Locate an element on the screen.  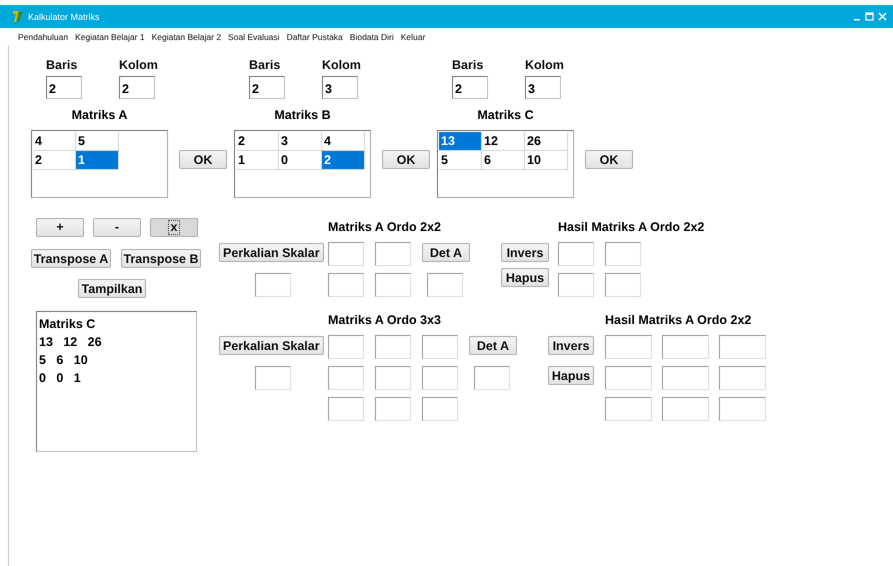
operation-button: - is located at coordinates (117, 227).